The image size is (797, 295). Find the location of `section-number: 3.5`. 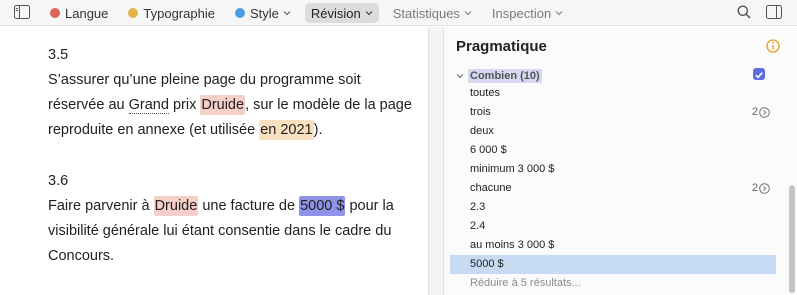

section-number: 3.5 is located at coordinates (58, 55).